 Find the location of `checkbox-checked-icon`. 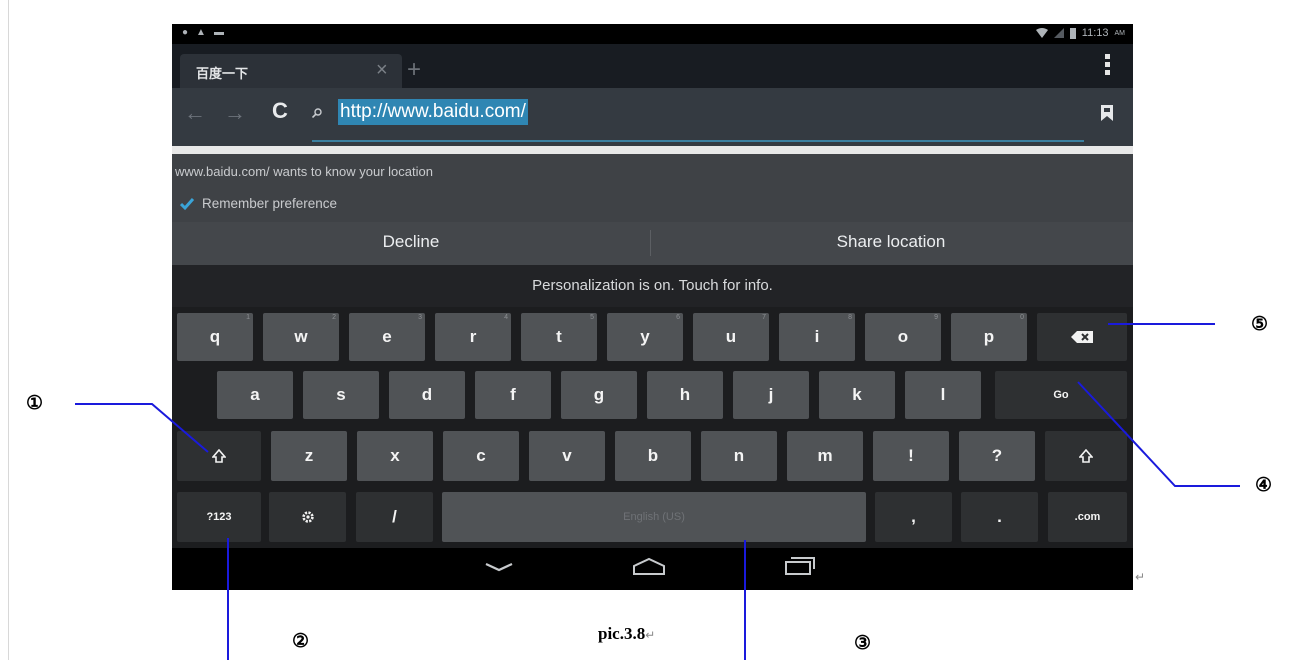

checkbox-checked-icon is located at coordinates (187, 204).